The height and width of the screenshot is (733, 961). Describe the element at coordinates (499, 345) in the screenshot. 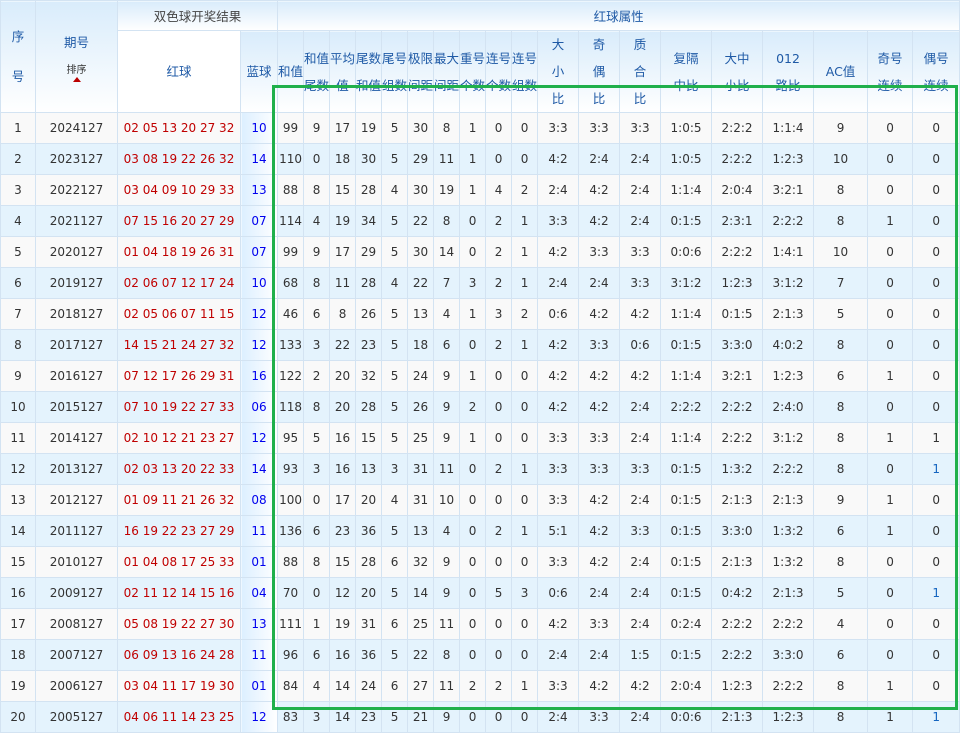

I see `attr-cell-8: 2` at that location.